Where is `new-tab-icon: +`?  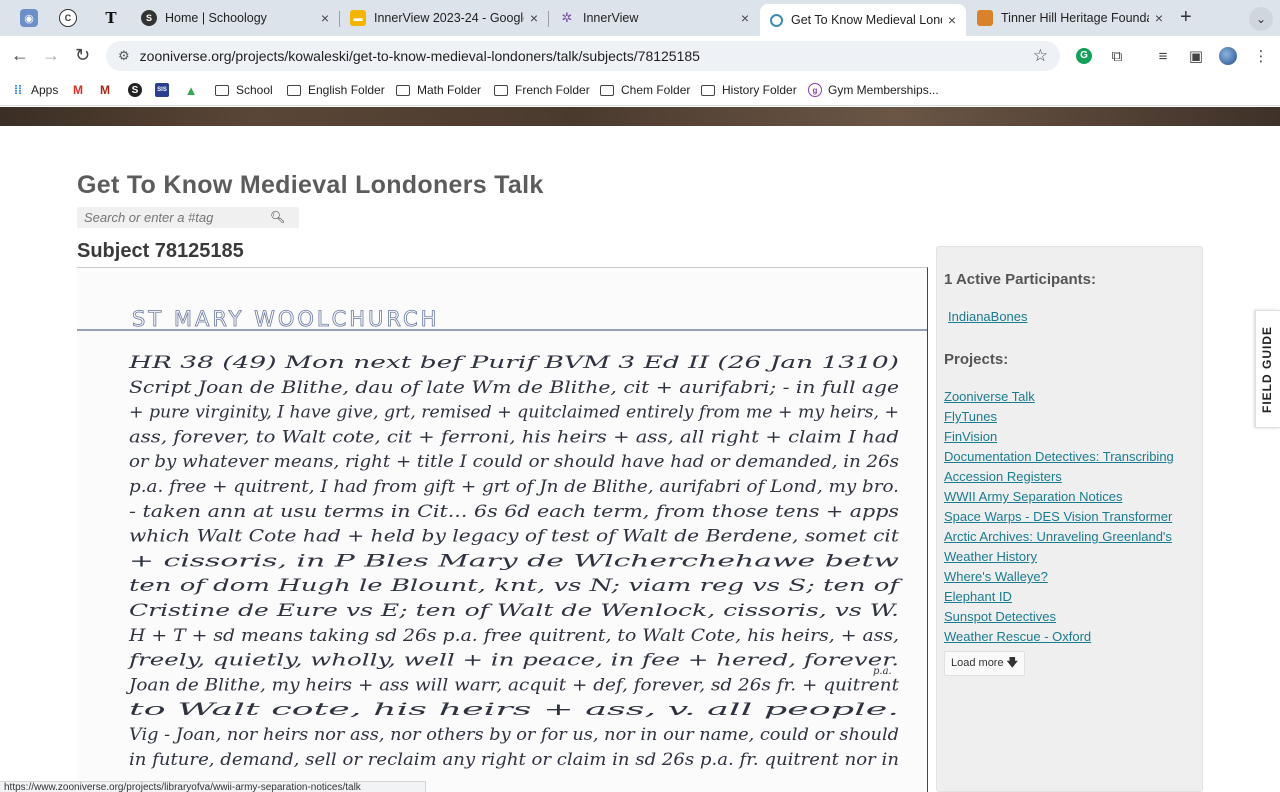
new-tab-icon: + is located at coordinates (1186, 17).